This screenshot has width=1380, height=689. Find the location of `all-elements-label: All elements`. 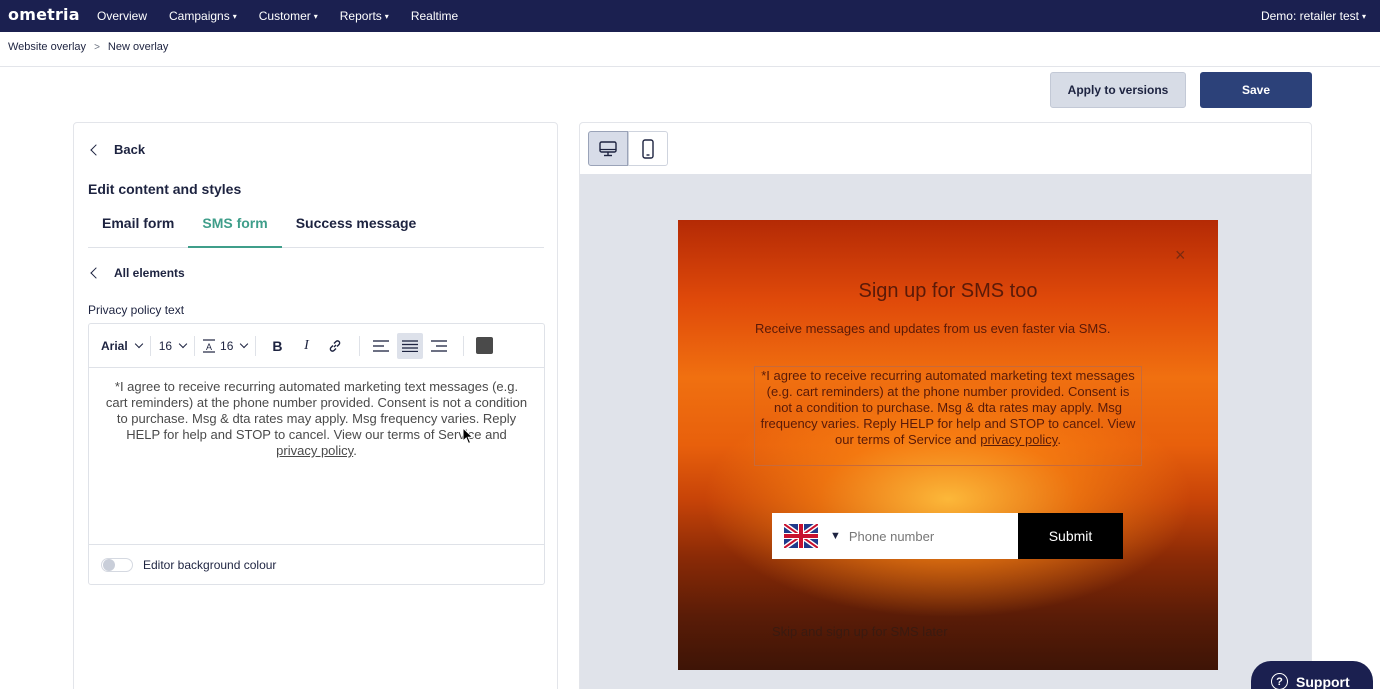

all-elements-label: All elements is located at coordinates (149, 273).